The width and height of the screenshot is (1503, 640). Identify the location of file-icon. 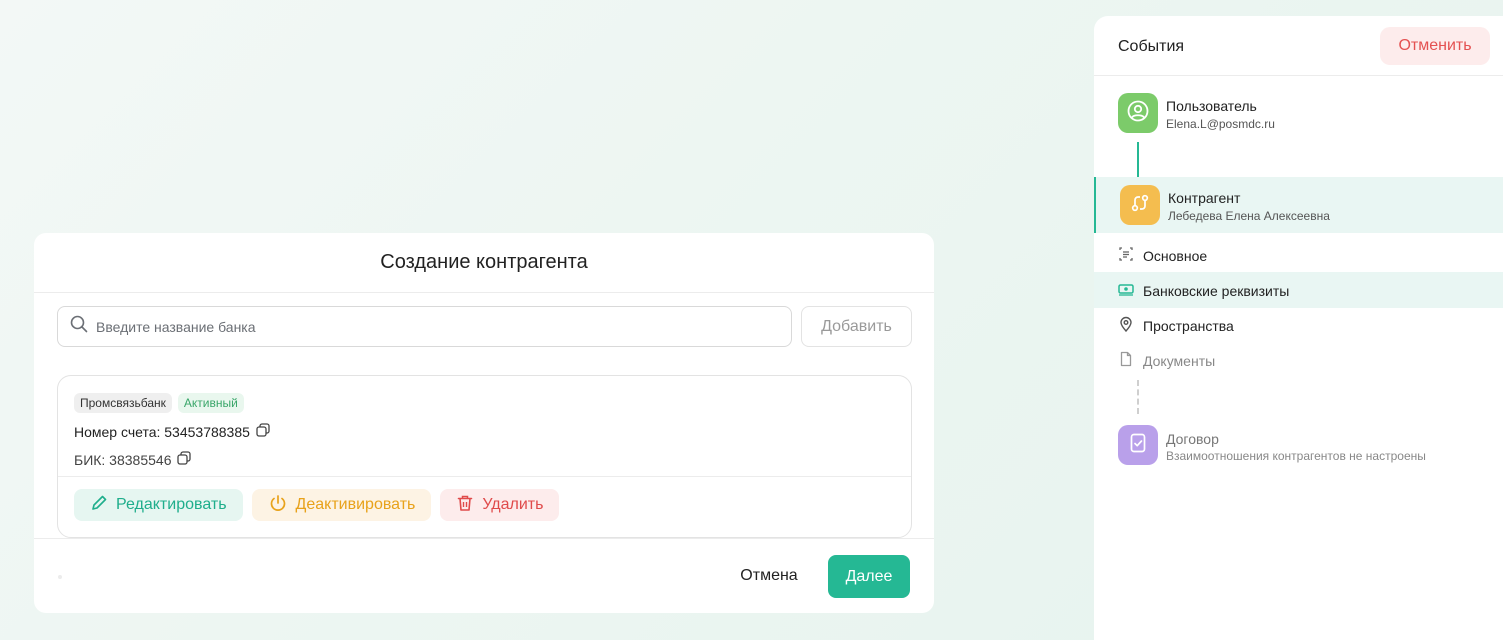
(1126, 360).